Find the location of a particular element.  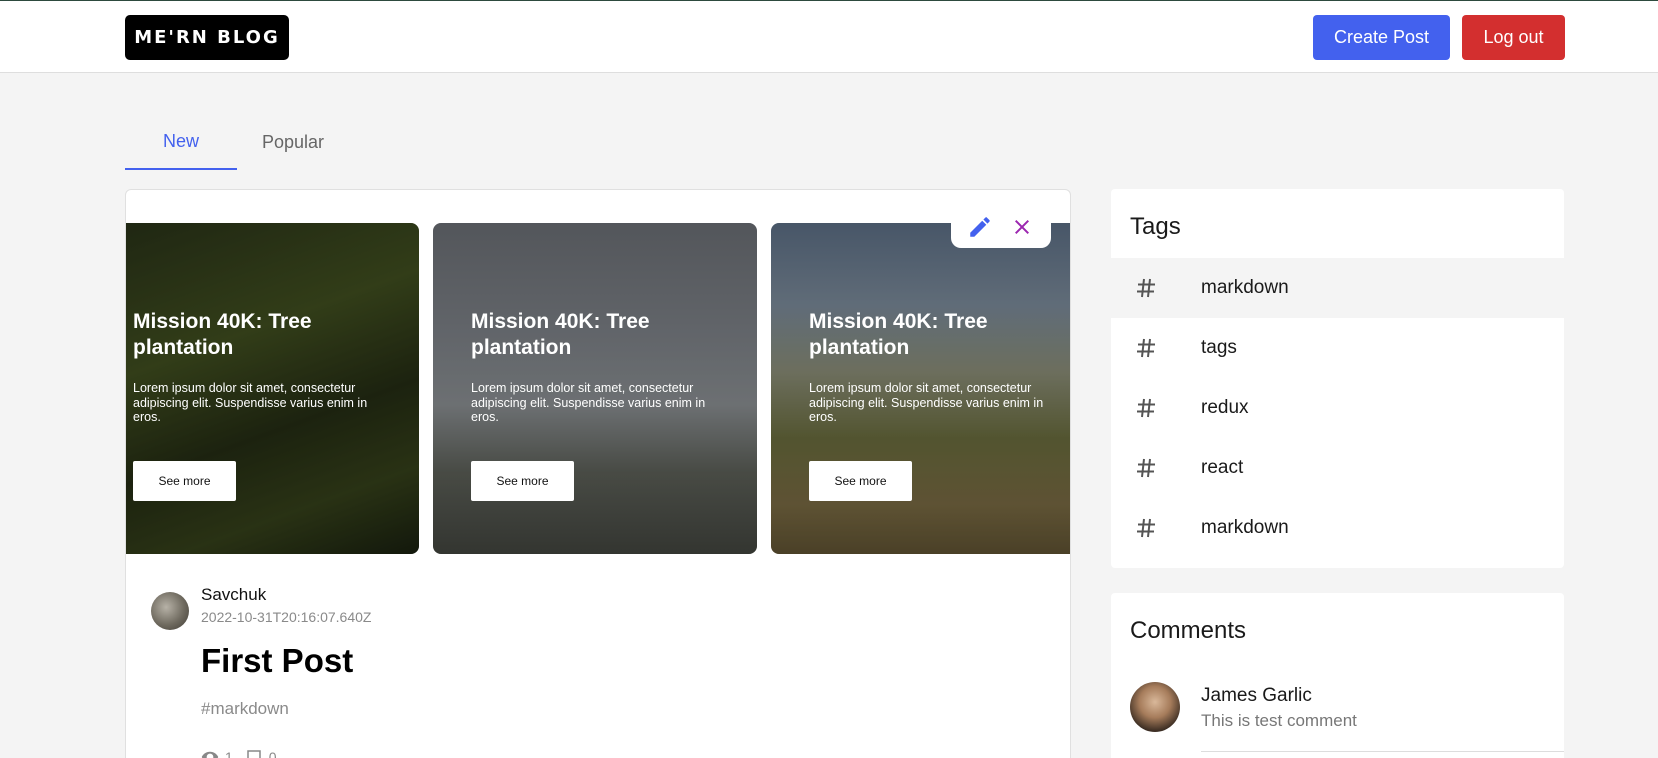

views-stat: 1 is located at coordinates (217, 753).